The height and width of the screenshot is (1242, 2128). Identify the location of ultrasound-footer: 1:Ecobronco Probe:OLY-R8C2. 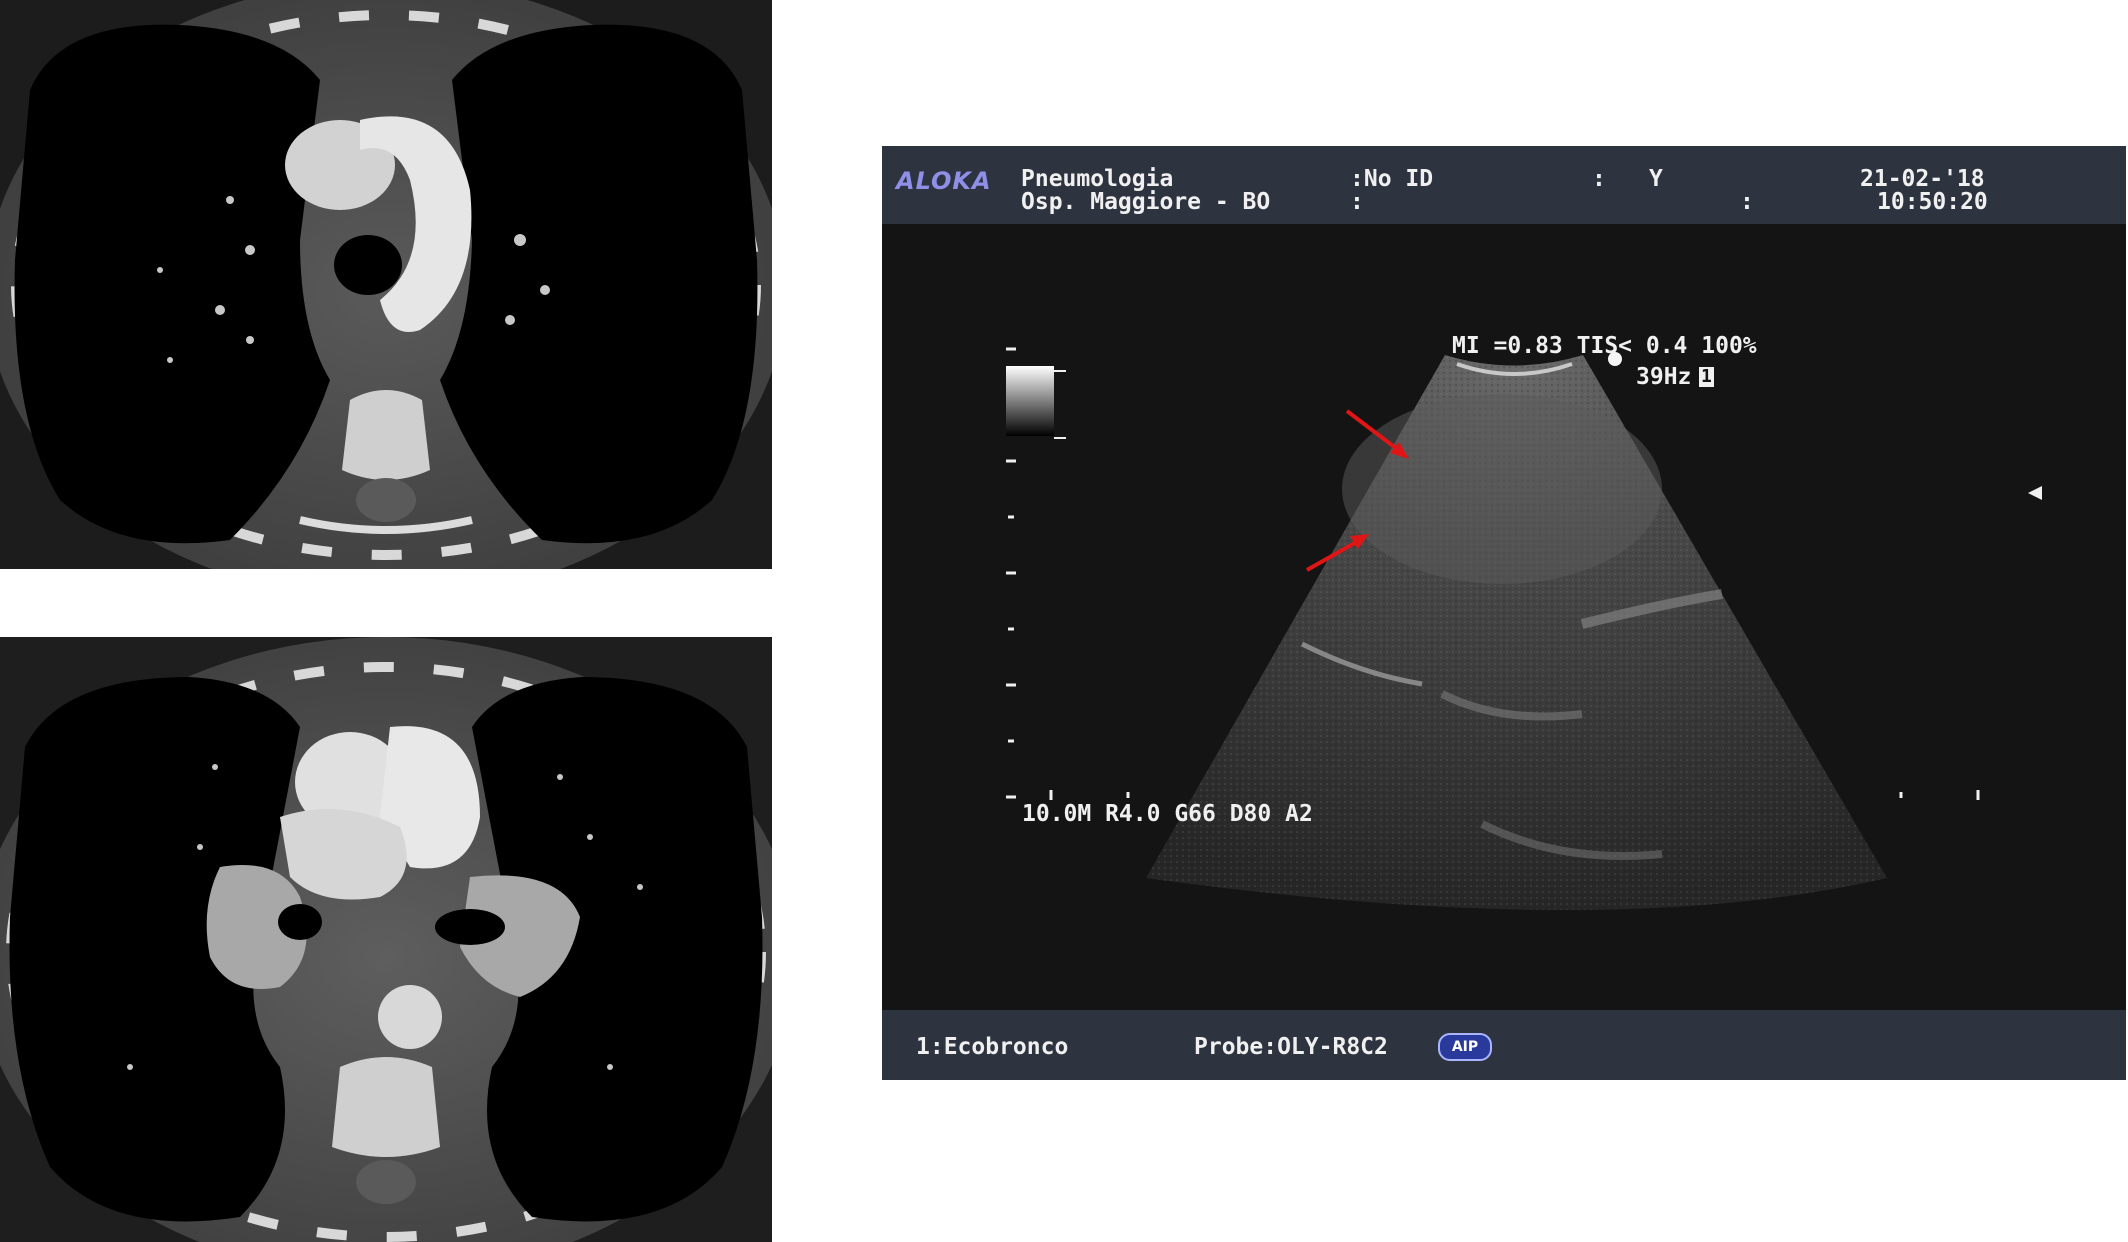
(1504, 1045).